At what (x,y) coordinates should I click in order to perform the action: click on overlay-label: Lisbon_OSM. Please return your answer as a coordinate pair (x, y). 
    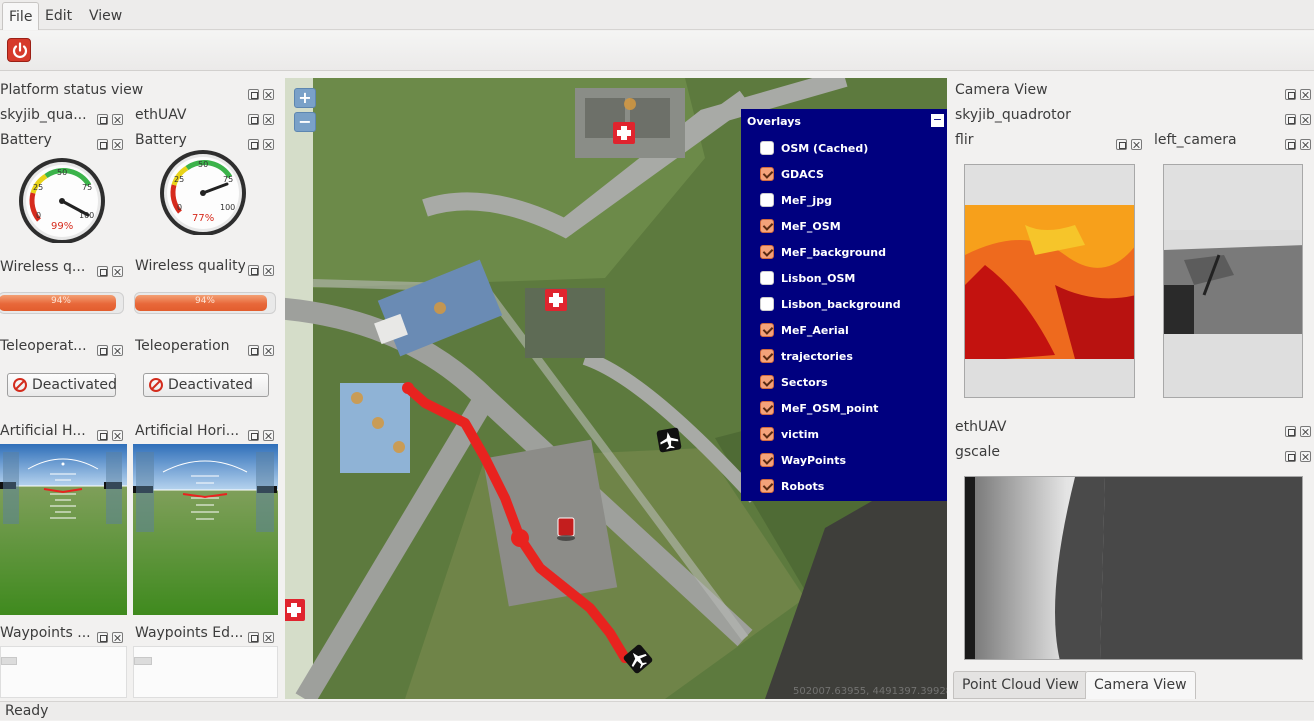
    Looking at the image, I should click on (818, 278).